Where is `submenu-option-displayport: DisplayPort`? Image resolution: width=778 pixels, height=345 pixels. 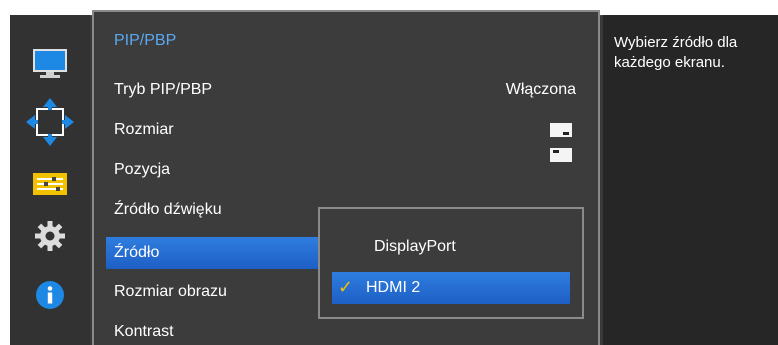 submenu-option-displayport: DisplayPort is located at coordinates (451, 247).